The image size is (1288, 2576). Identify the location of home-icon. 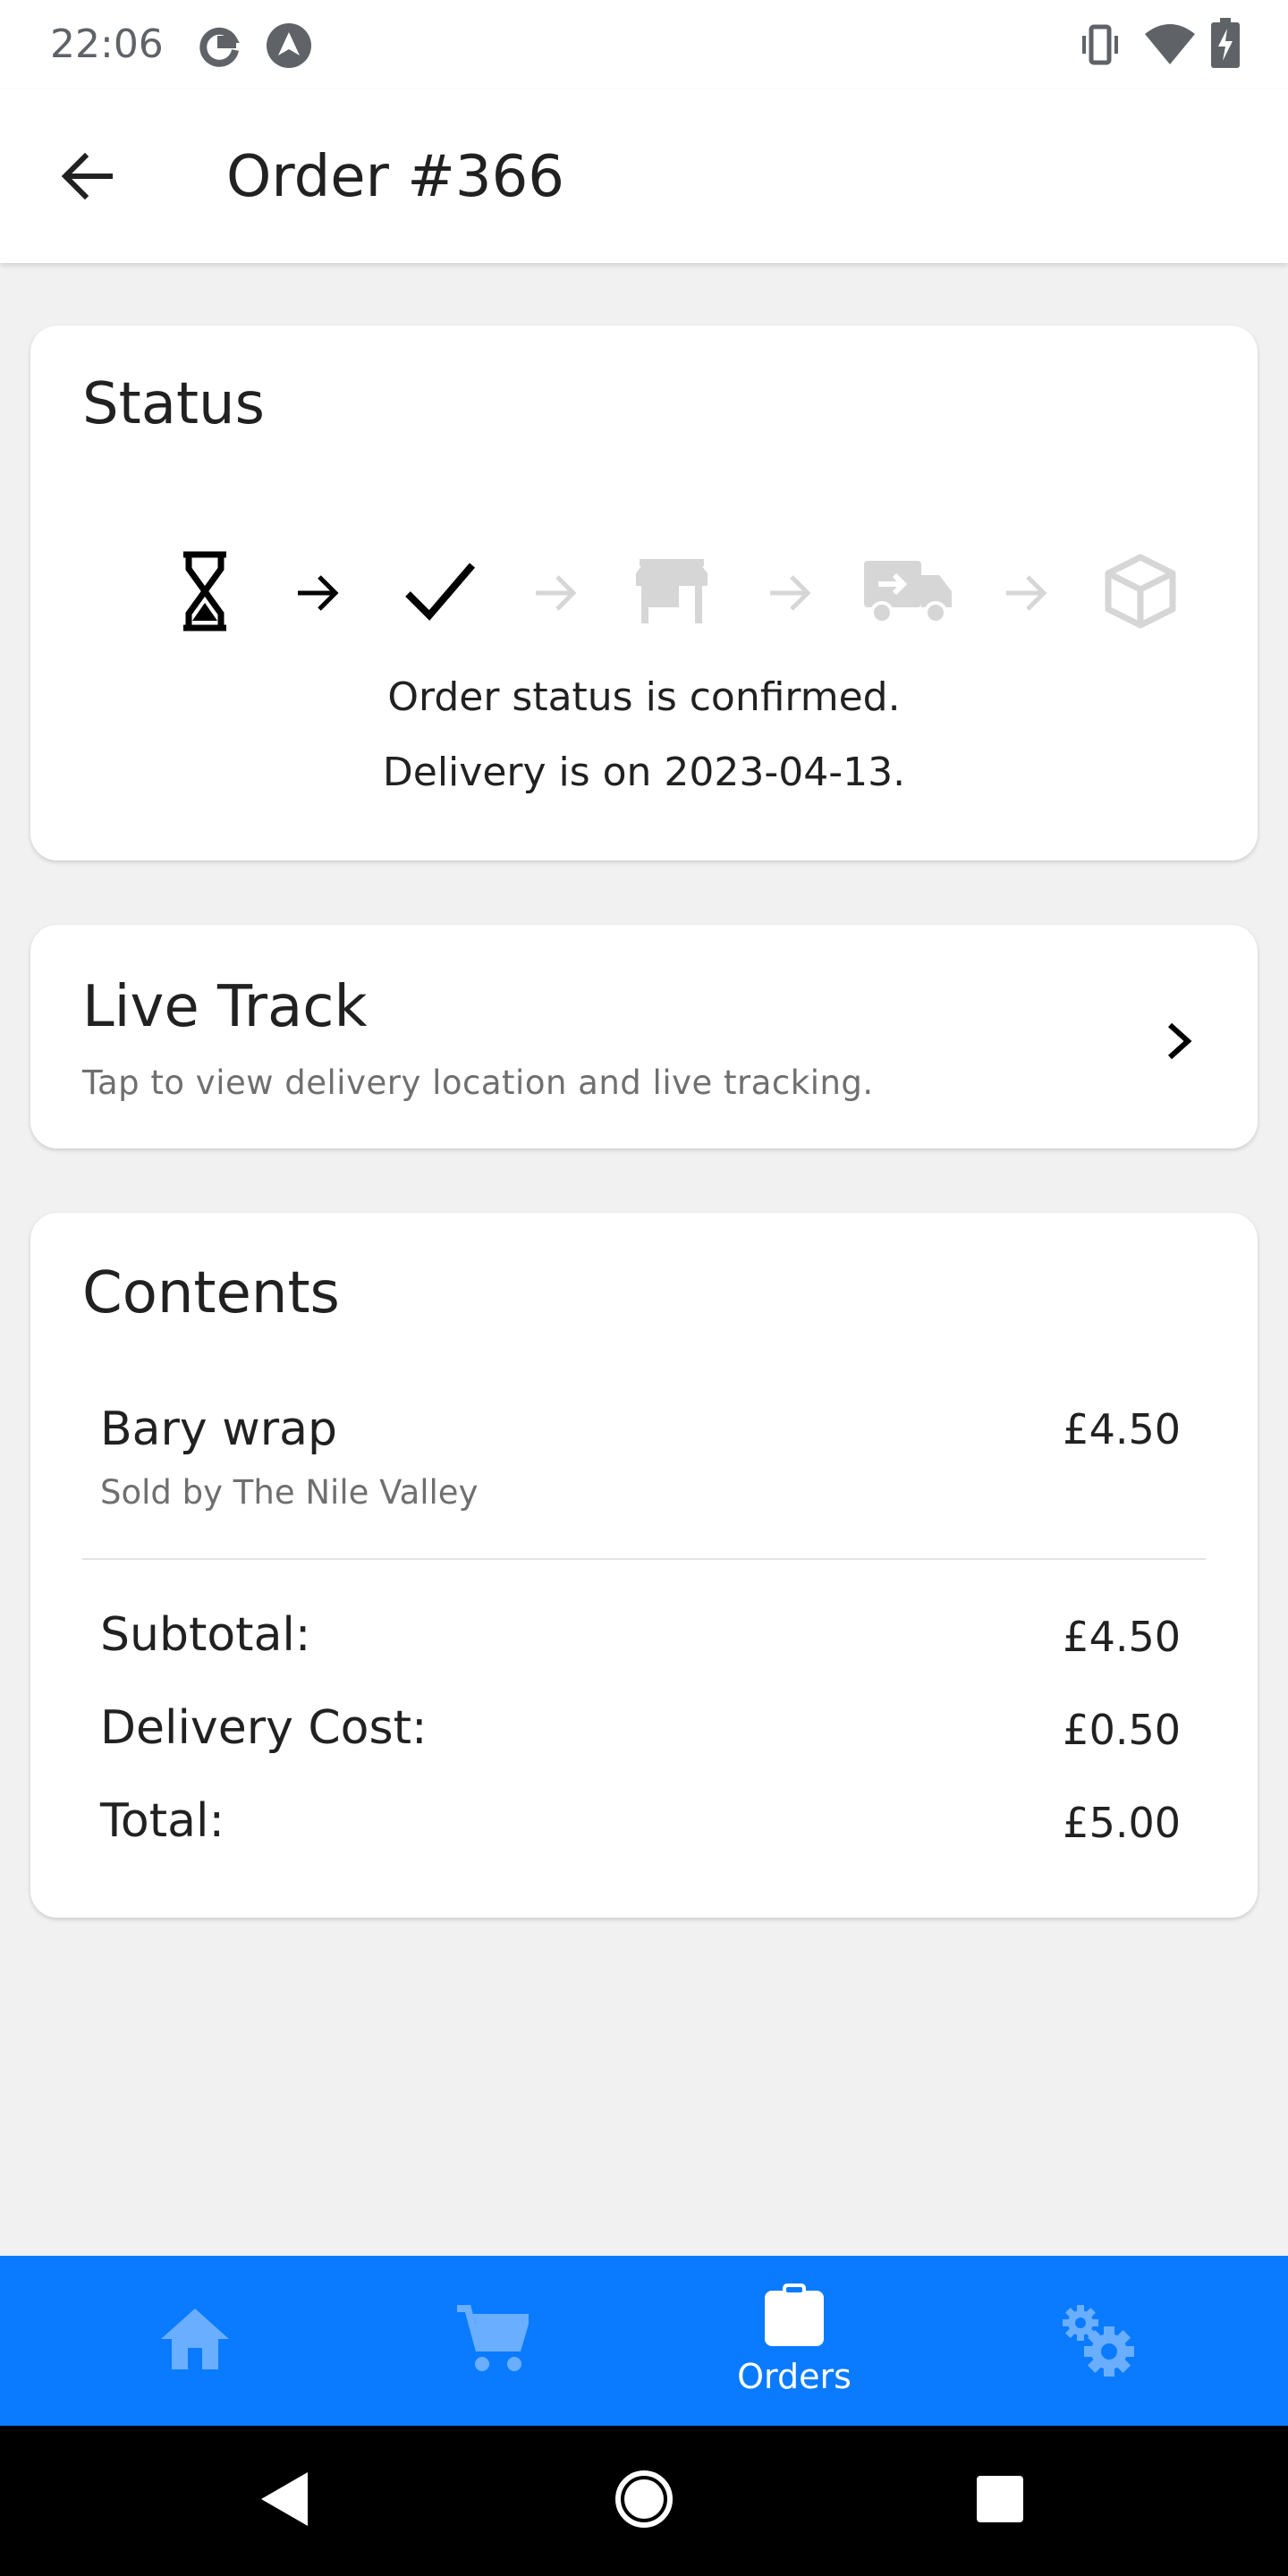
(195, 2341).